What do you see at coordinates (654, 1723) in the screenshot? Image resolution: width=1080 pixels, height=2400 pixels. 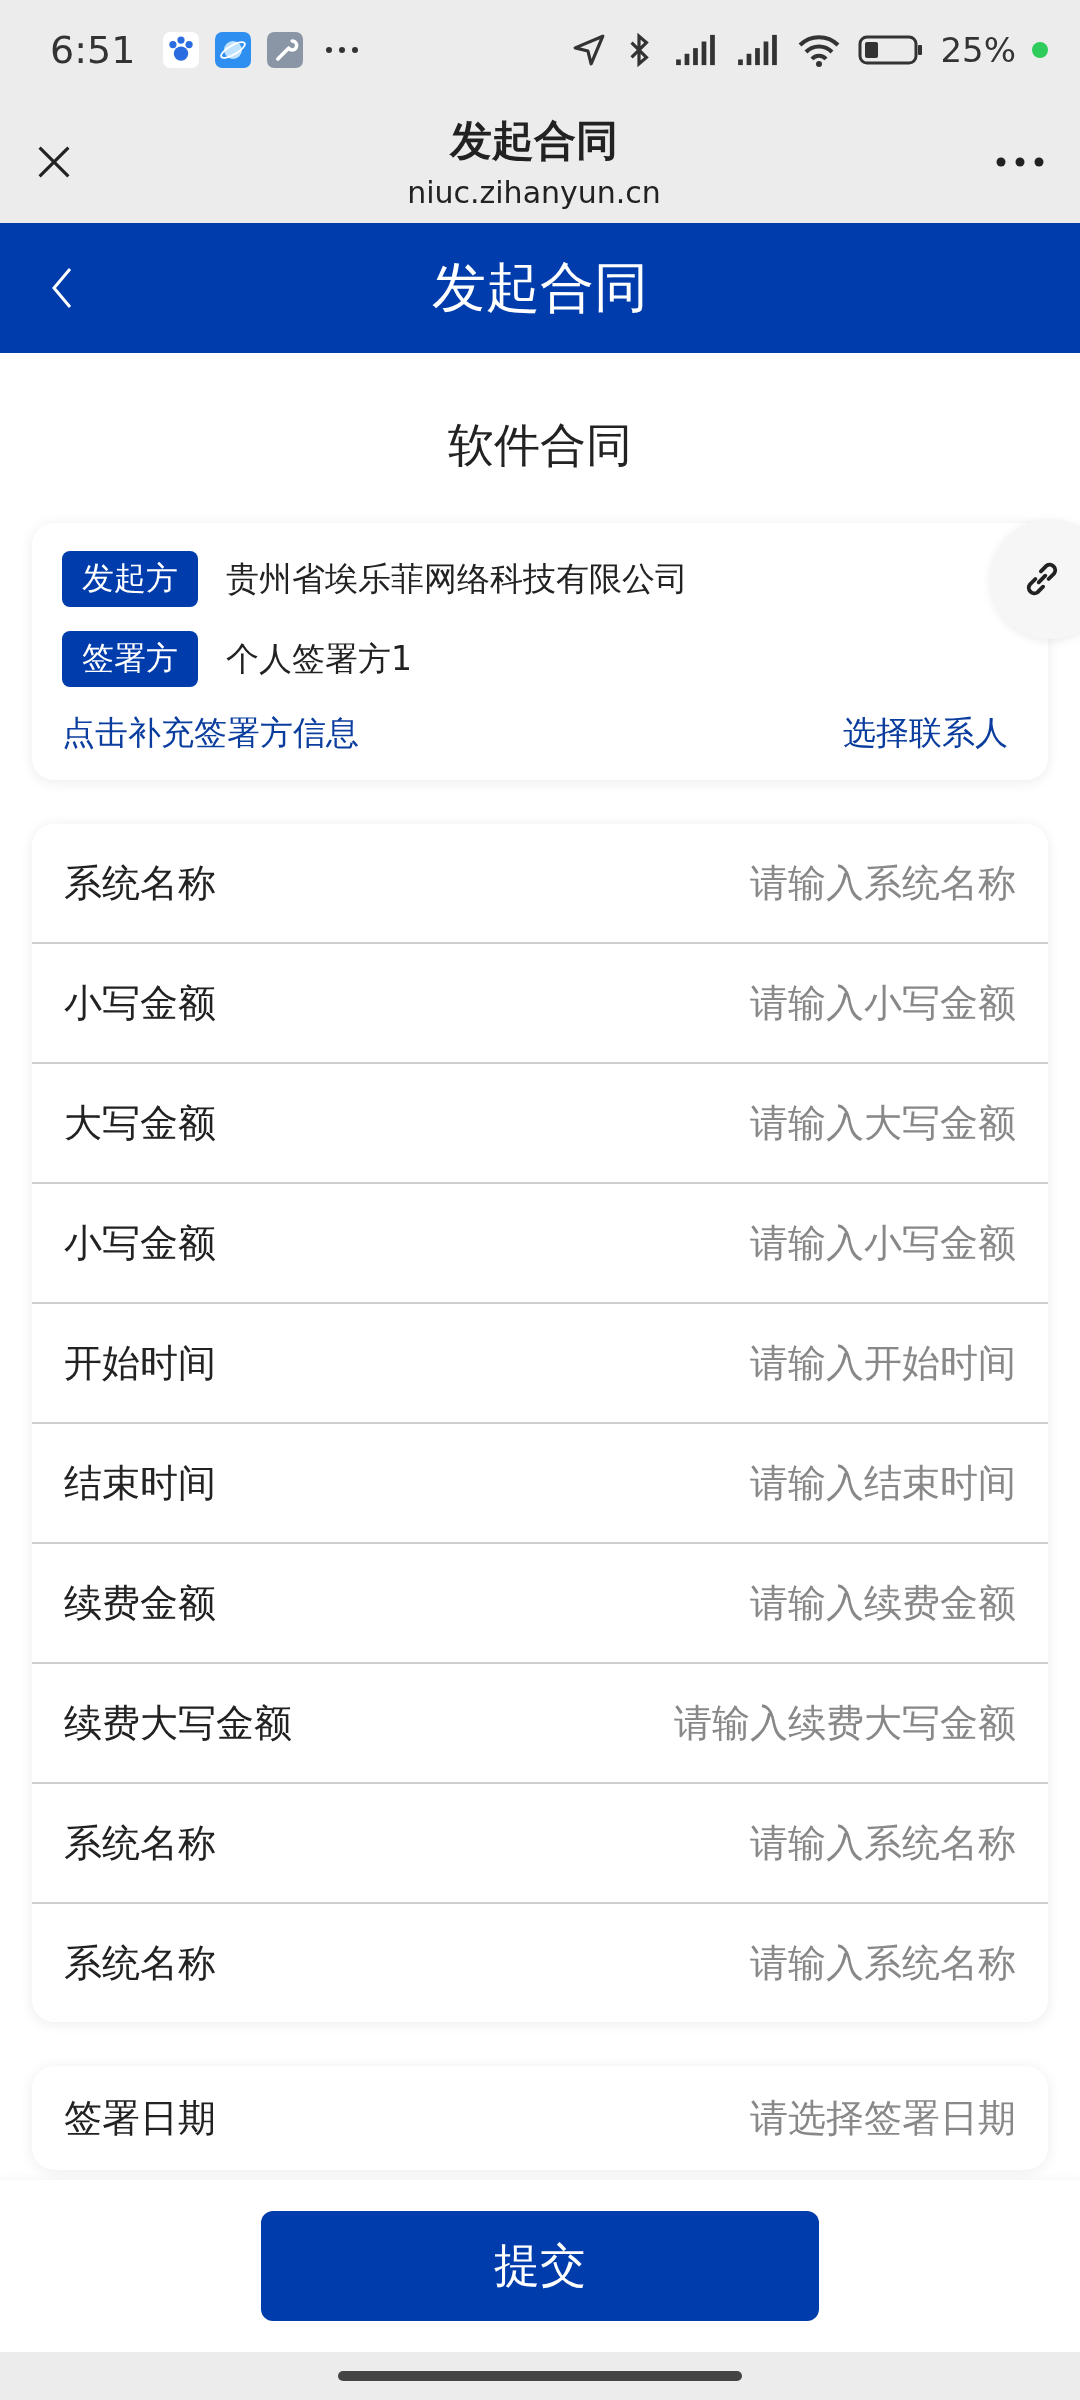 I see `input-field: 请输入续费大写金额` at bounding box center [654, 1723].